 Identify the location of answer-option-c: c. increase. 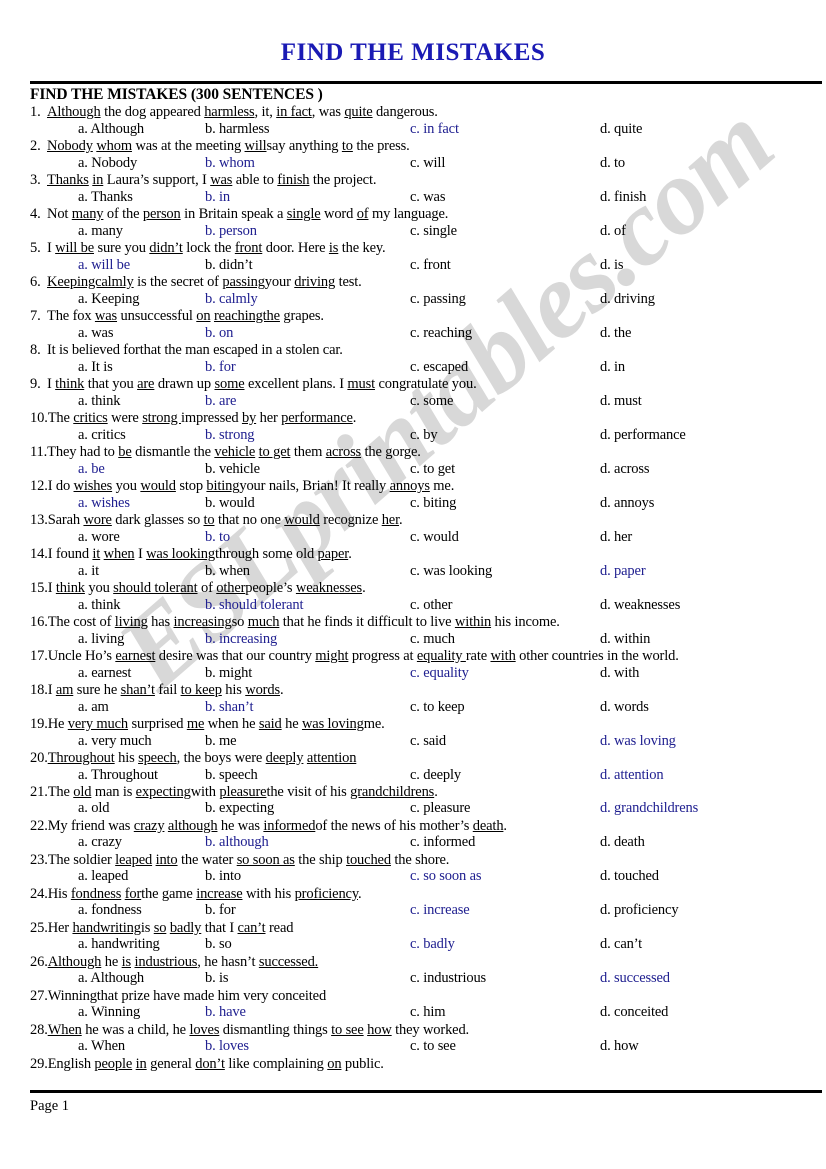
(440, 910).